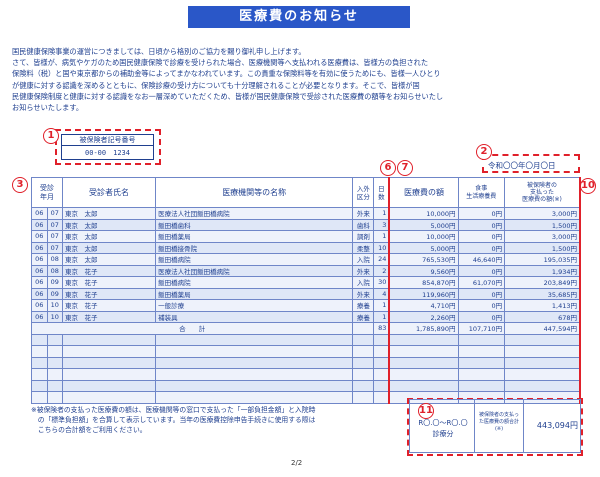 This screenshot has height=477, width=600. Describe the element at coordinates (254, 259) in the screenshot. I see `cell-institution: 飯田橋病院` at that location.